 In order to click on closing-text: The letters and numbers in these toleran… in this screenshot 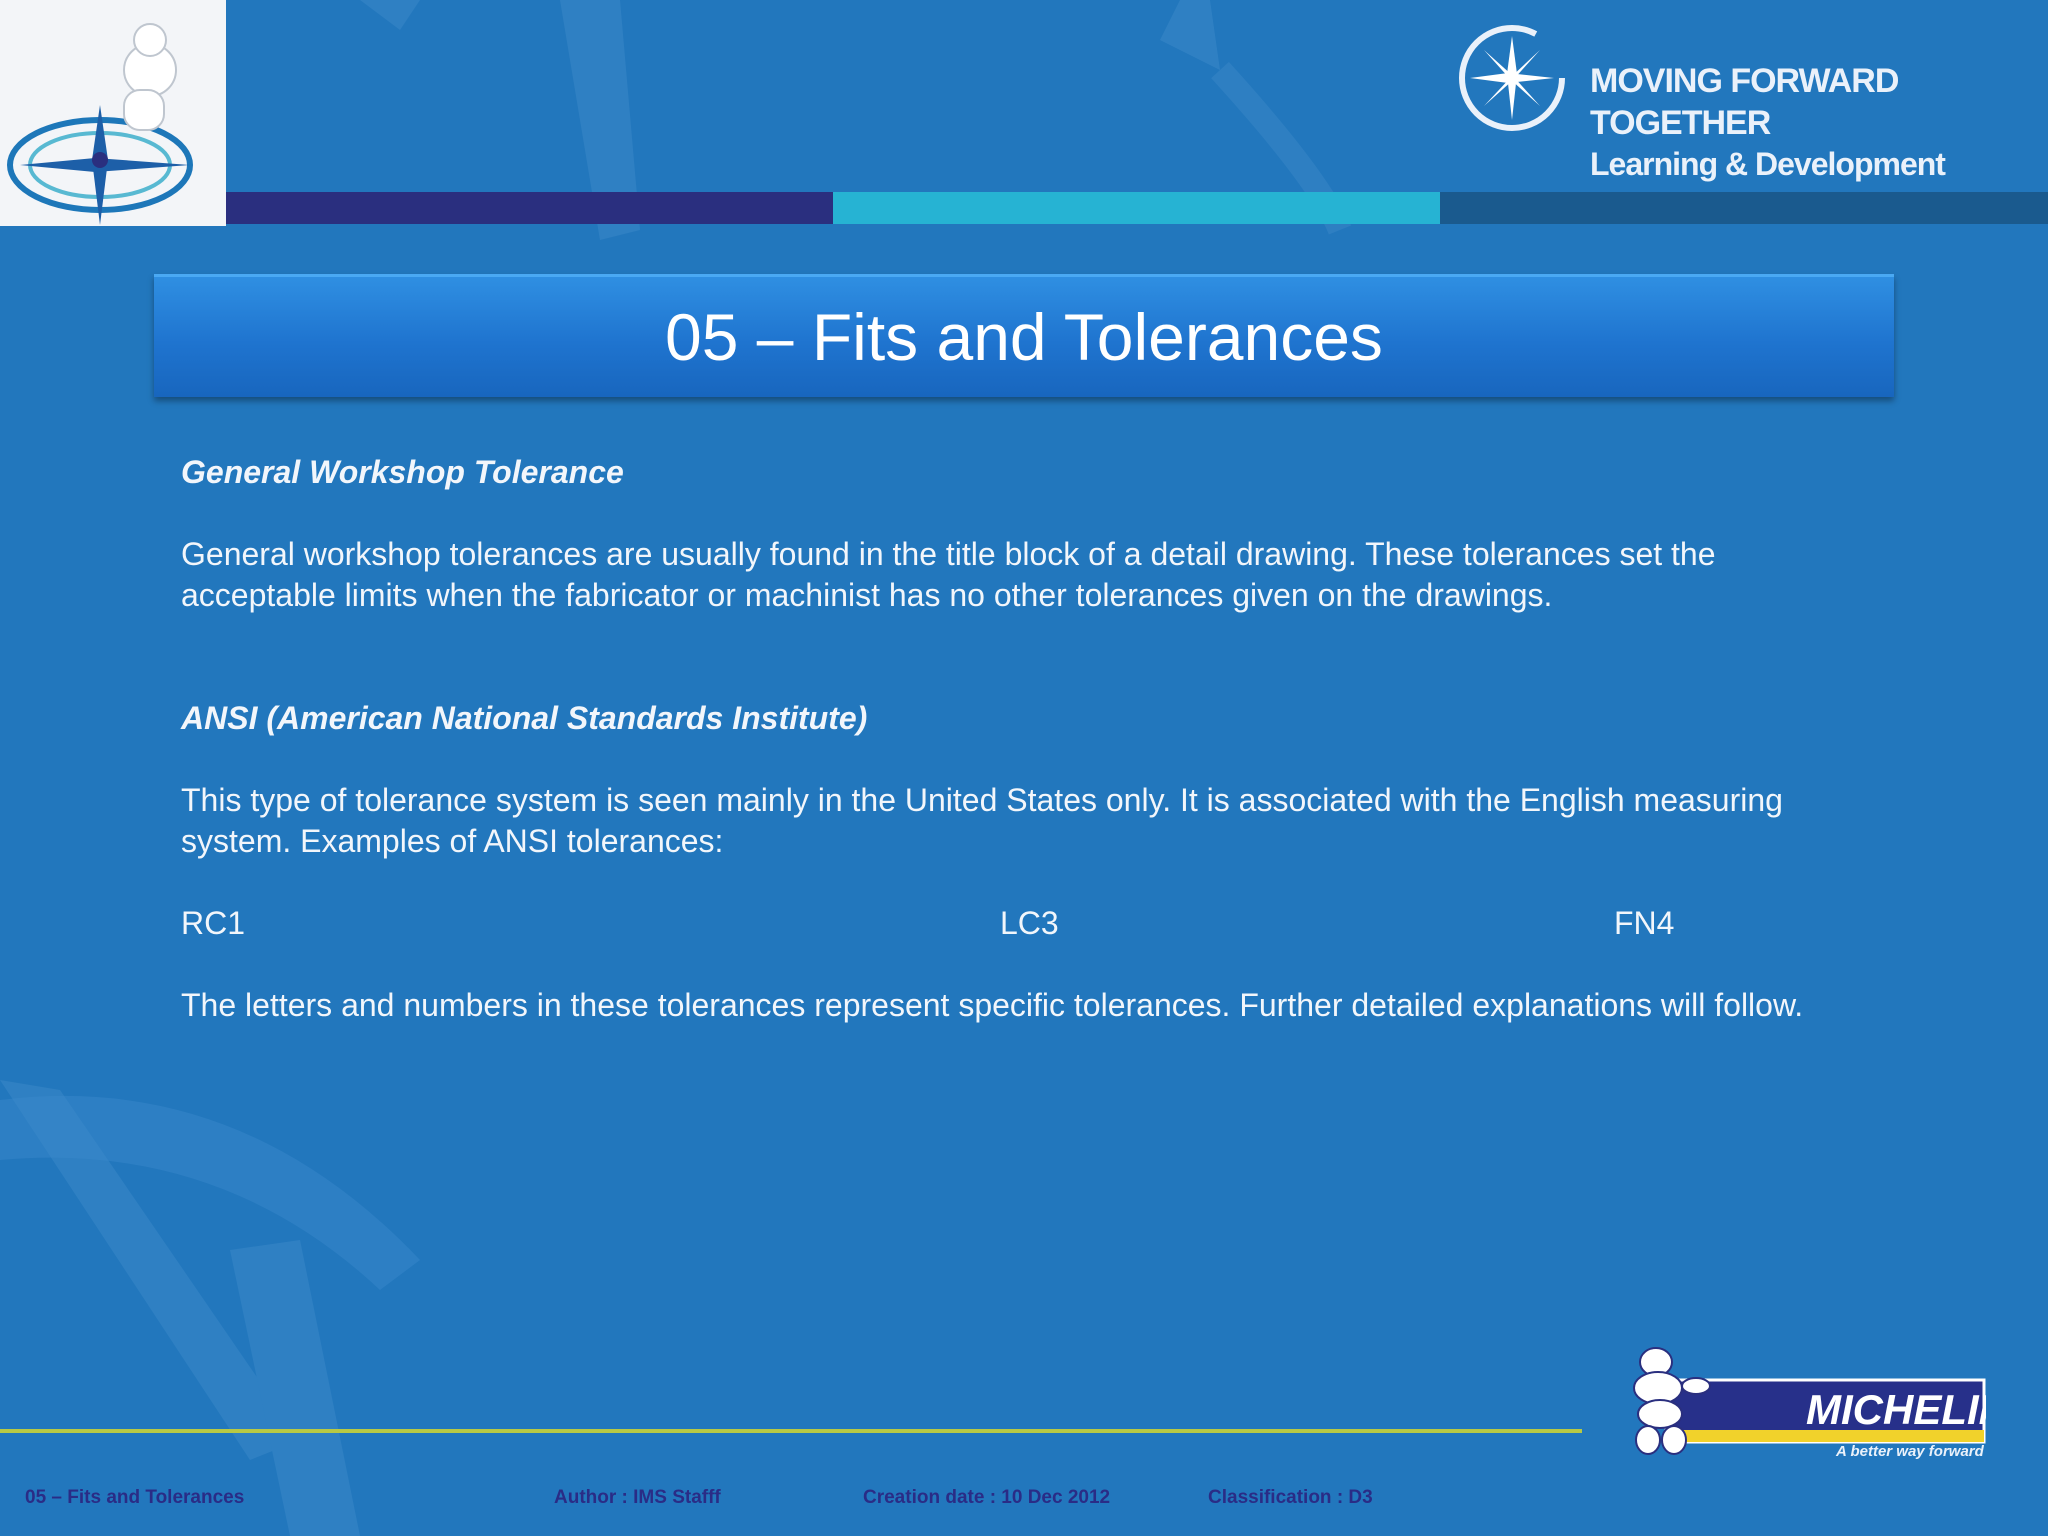, I will do `click(992, 1005)`.